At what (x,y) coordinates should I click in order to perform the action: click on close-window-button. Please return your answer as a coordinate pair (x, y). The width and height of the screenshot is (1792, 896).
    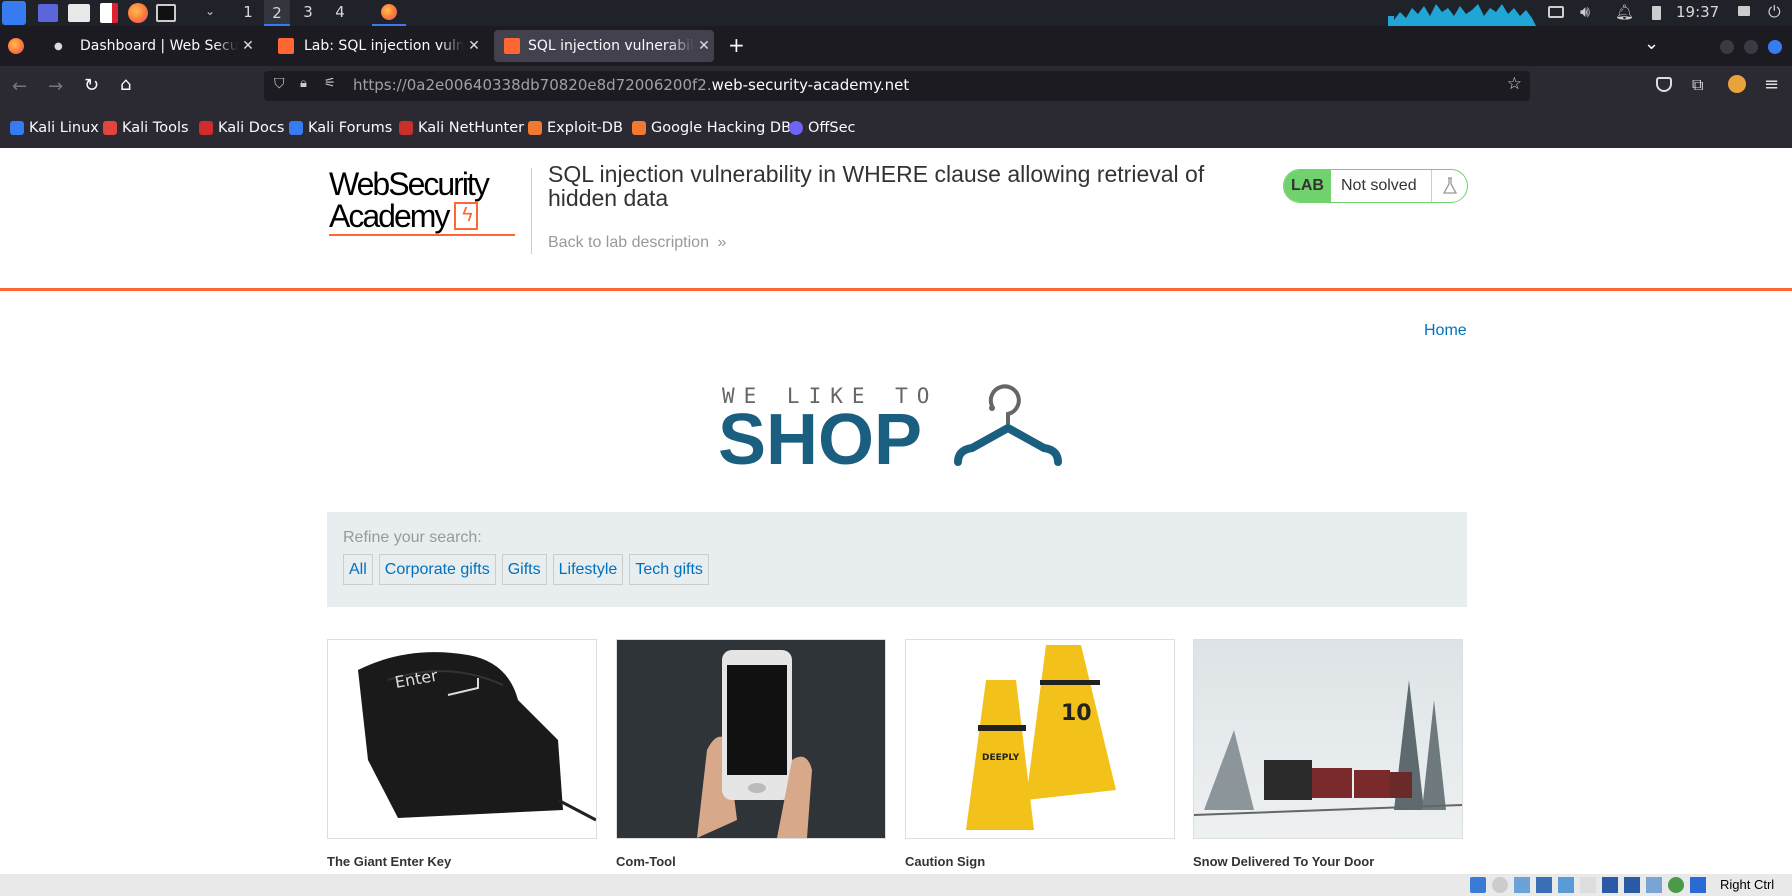
    Looking at the image, I should click on (1775, 47).